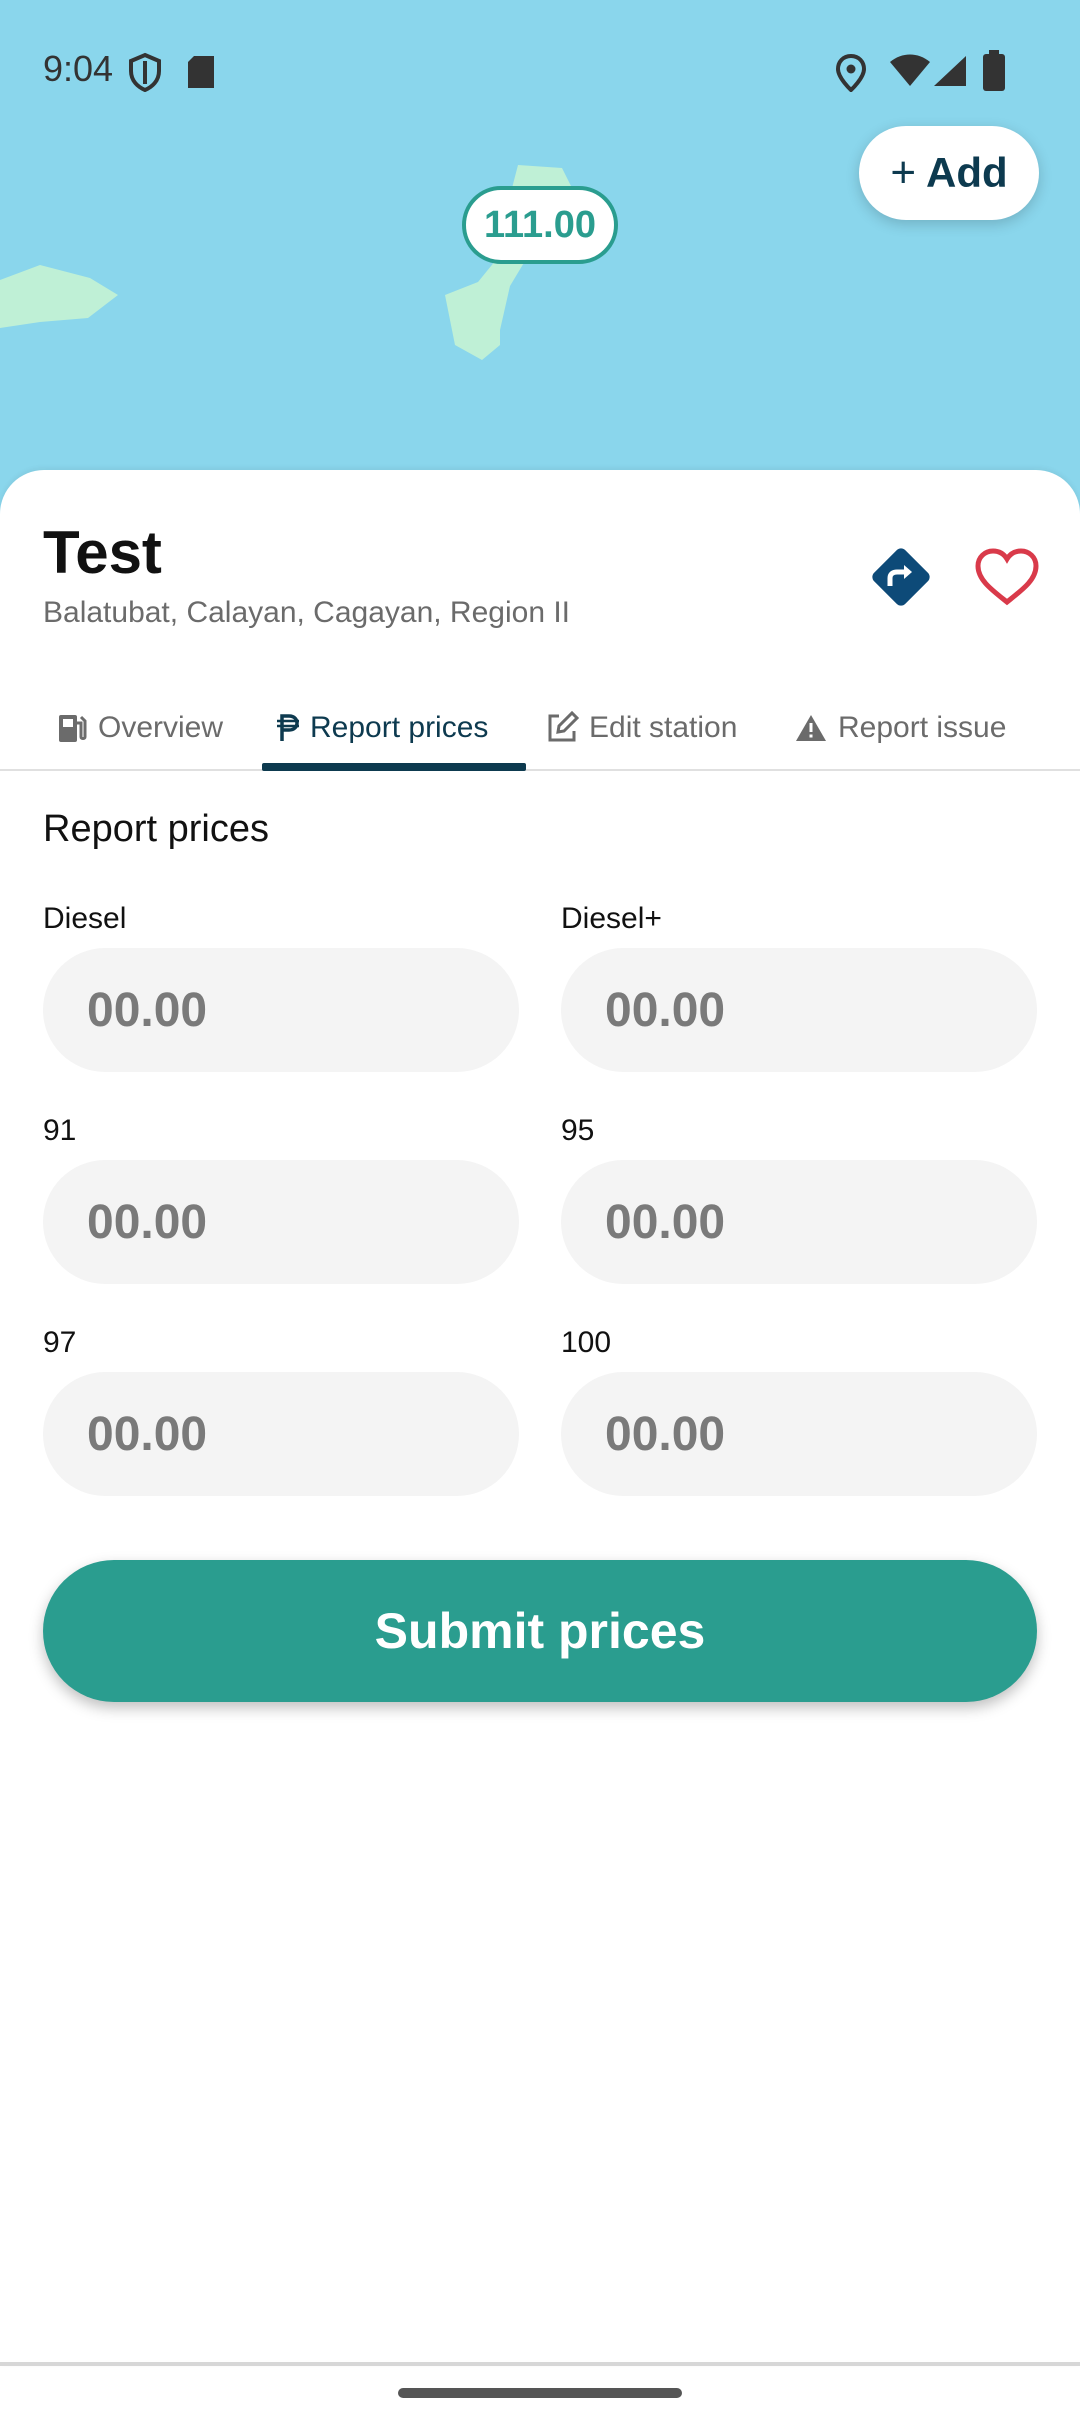 This screenshot has width=1080, height=2424. I want to click on location-icon, so click(851, 73).